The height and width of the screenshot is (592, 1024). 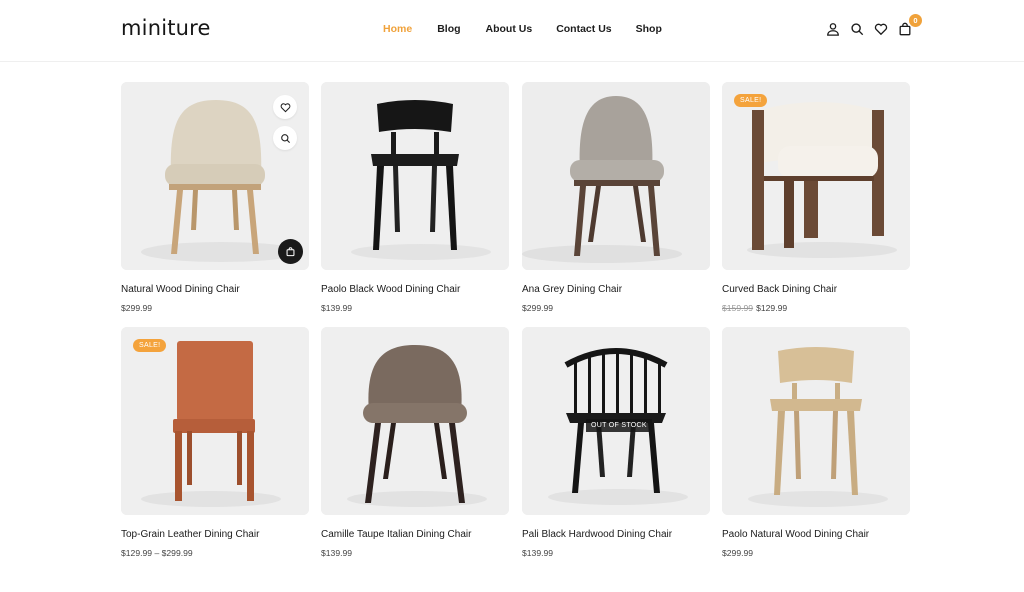 I want to click on product-title: Paolo Black Wood Dining Chair, so click(x=390, y=289).